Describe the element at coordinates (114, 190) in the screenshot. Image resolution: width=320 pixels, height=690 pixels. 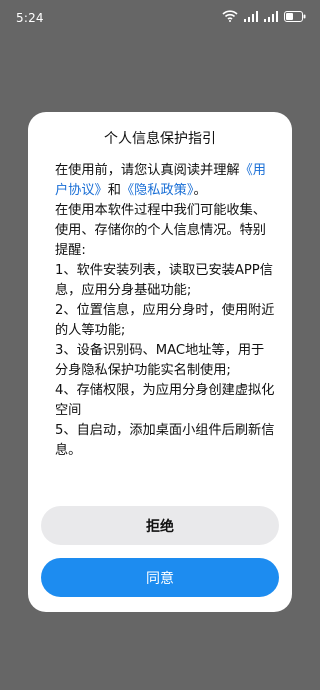
I see `and-text: 和` at that location.